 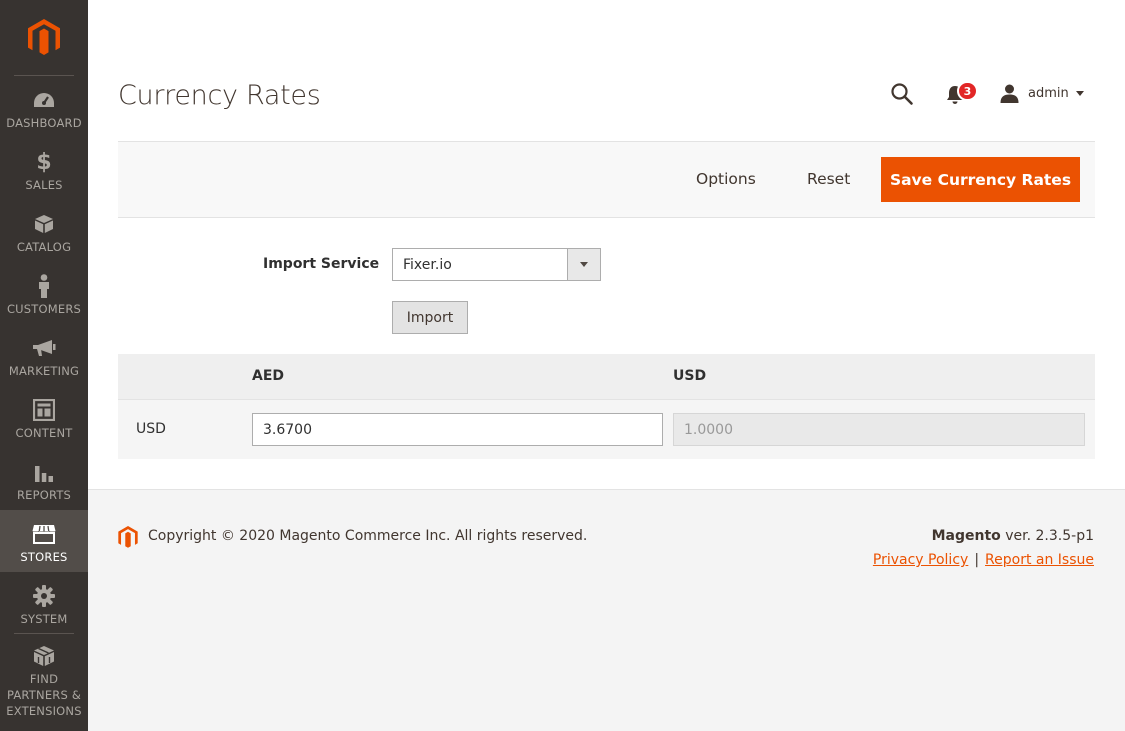 I want to click on options-button: Options, so click(x=726, y=179).